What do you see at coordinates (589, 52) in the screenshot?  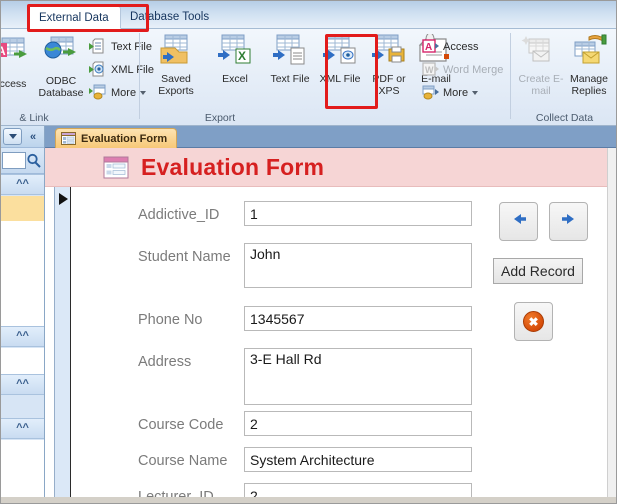 I see `manage-replies-icon` at bounding box center [589, 52].